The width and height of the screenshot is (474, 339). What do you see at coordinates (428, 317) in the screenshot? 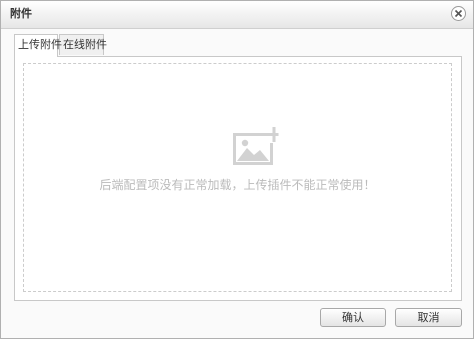
I see `cancel-button: 取消` at bounding box center [428, 317].